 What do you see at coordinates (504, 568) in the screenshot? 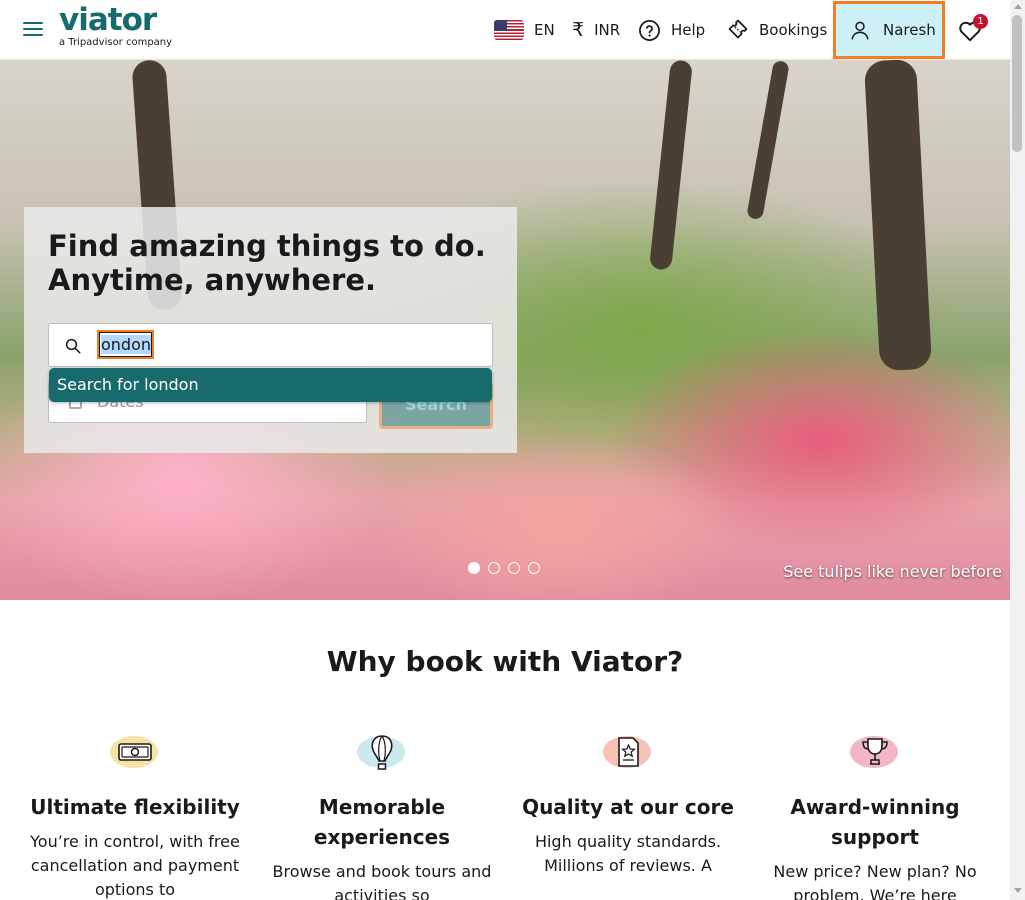
I see `carousel-dots` at bounding box center [504, 568].